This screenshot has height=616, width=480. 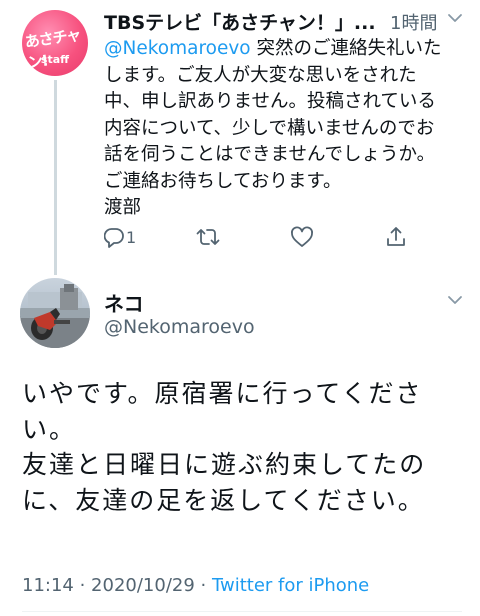 What do you see at coordinates (290, 585) in the screenshot?
I see `tweet-source-link: Twitter for iPhone` at bounding box center [290, 585].